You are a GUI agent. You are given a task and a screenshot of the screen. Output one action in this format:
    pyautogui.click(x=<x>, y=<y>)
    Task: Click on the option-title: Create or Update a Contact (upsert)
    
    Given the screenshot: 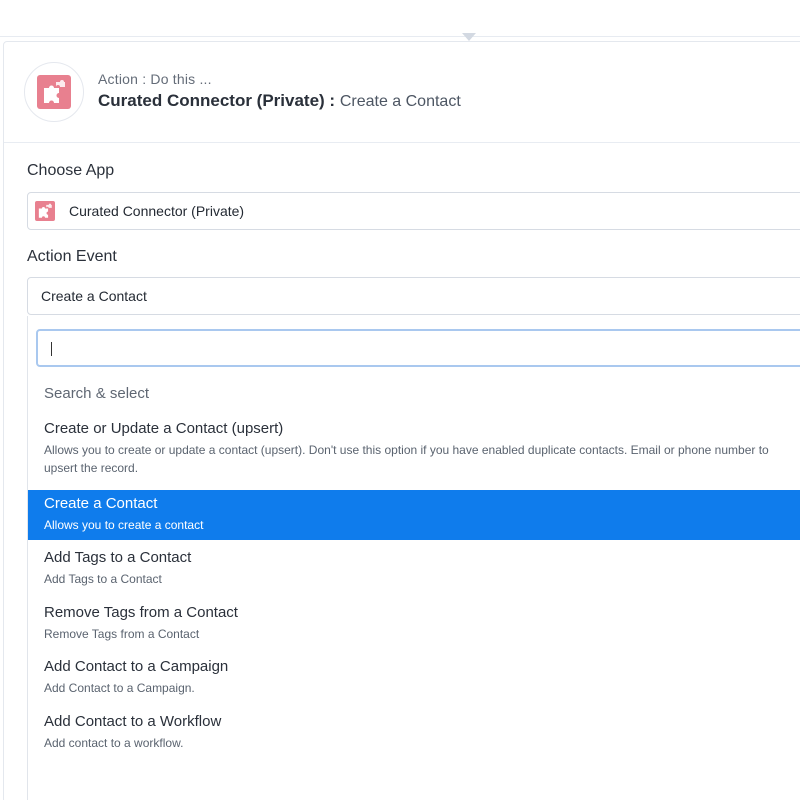 What is the action you would take?
    pyautogui.click(x=164, y=428)
    